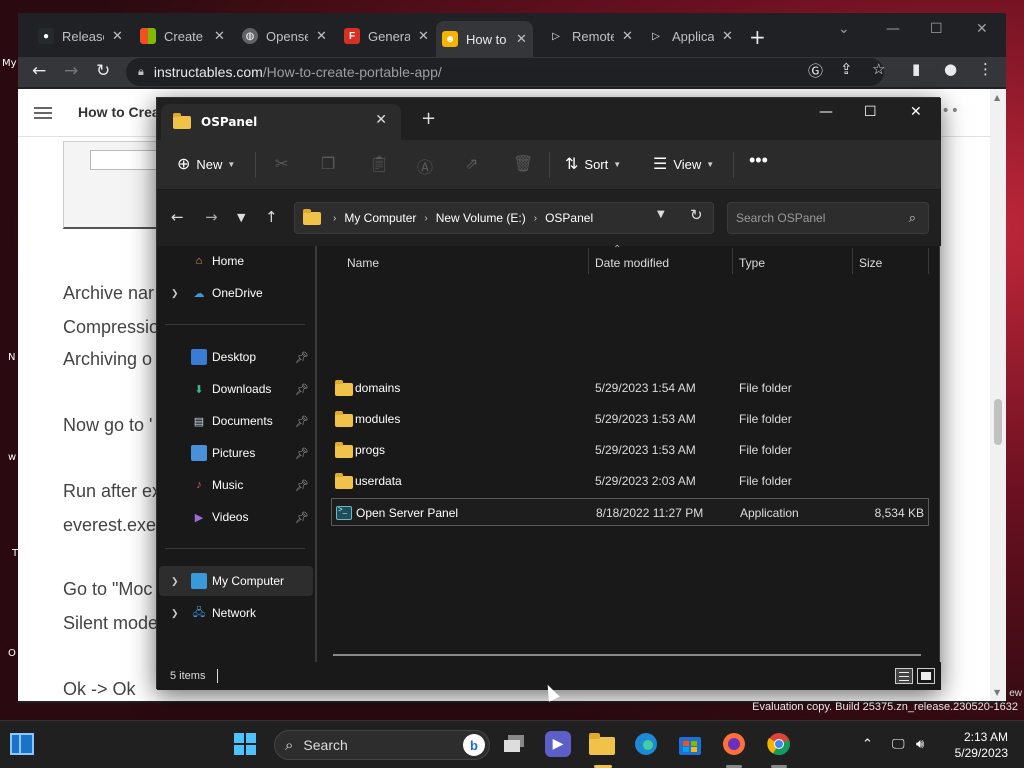  I want to click on reload-icon: ↻, so click(103, 71).